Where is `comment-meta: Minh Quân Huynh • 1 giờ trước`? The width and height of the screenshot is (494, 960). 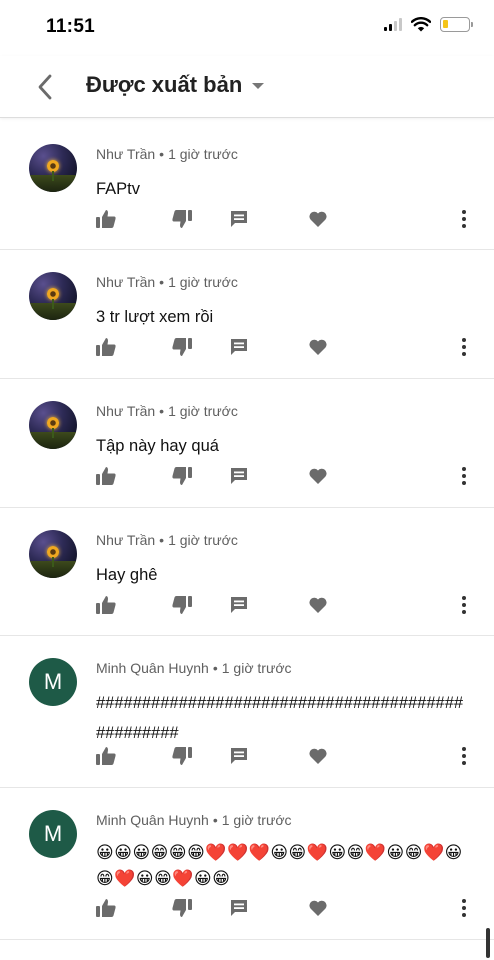
comment-meta: Minh Quân Huynh • 1 giờ trước is located at coordinates (194, 820).